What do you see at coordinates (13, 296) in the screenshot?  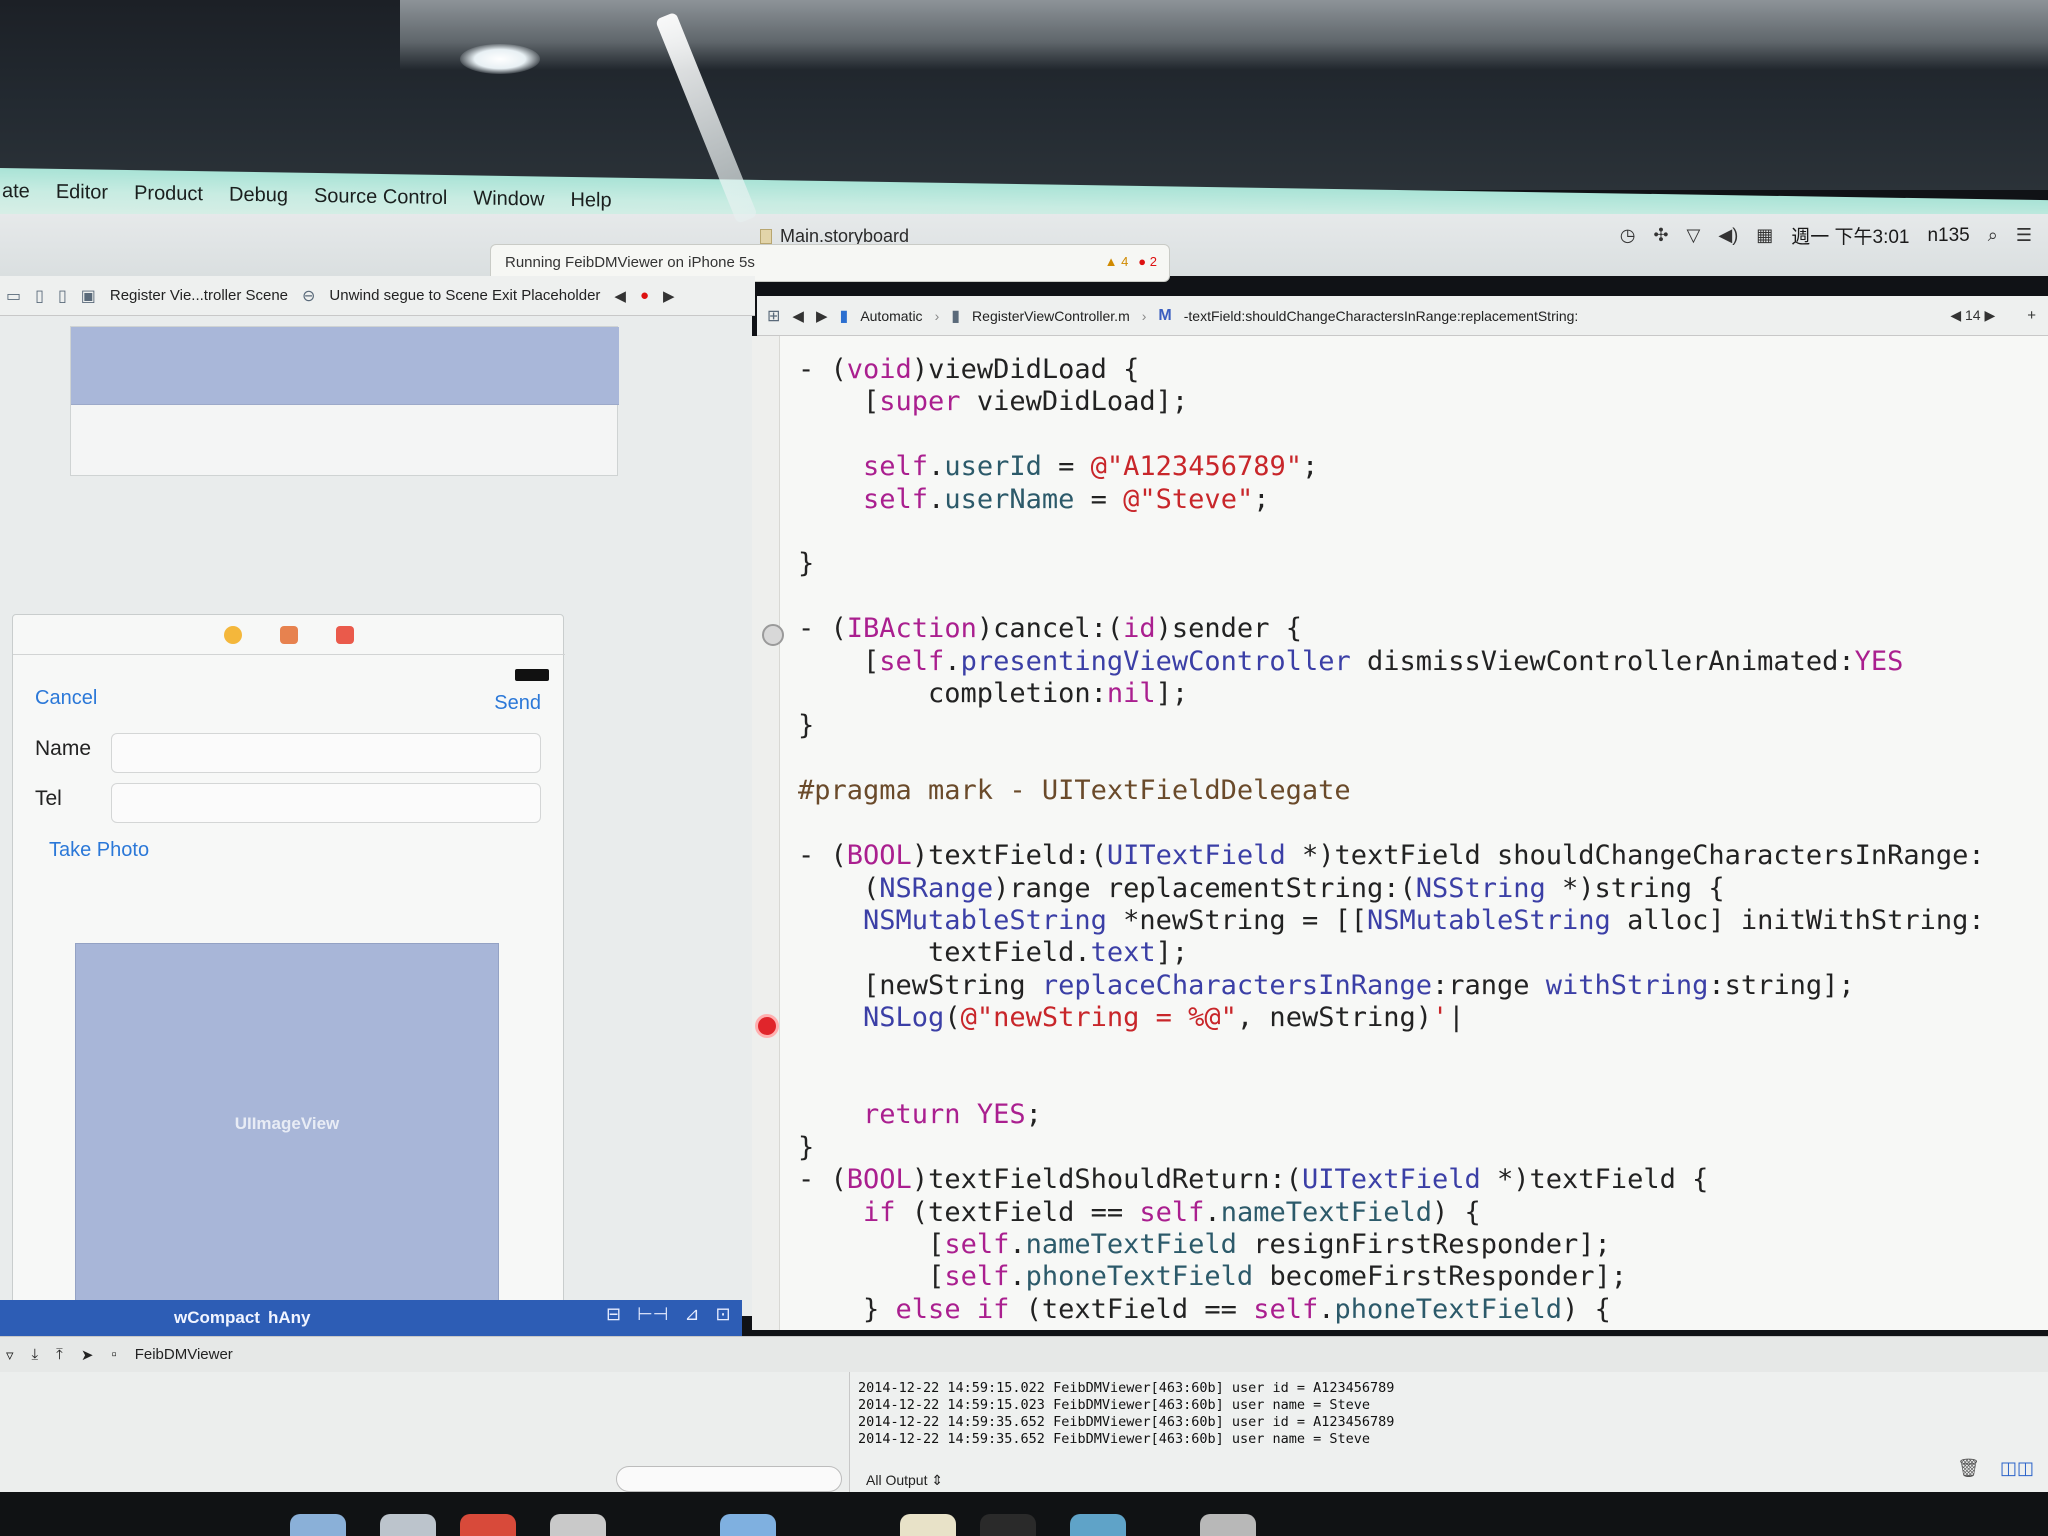 I see `folder-icon: ▭` at bounding box center [13, 296].